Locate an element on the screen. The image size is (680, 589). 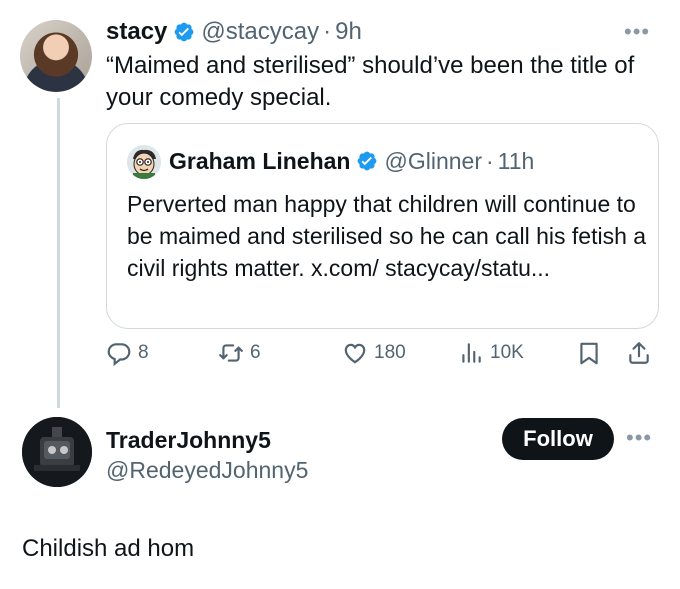
reply-author-handle: @RedeyedJohnny5 is located at coordinates (207, 470).